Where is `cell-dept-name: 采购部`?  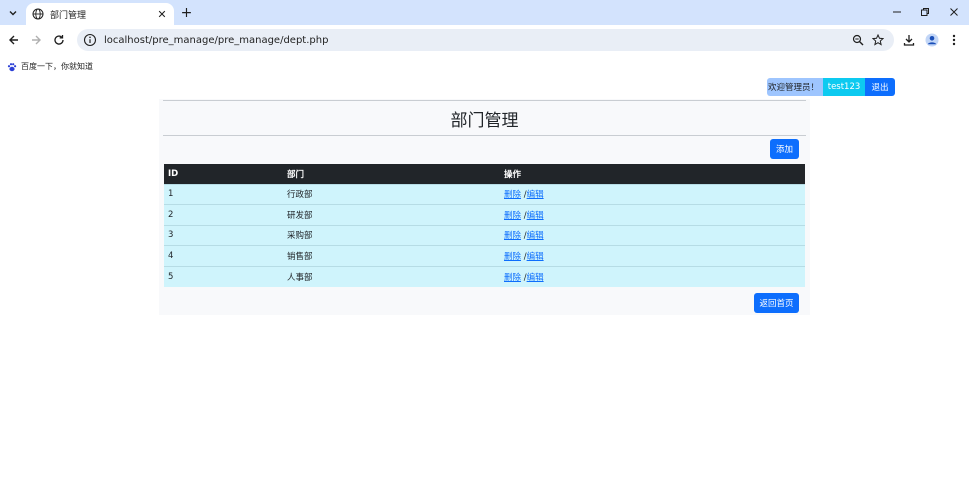
cell-dept-name: 采购部 is located at coordinates (391, 235).